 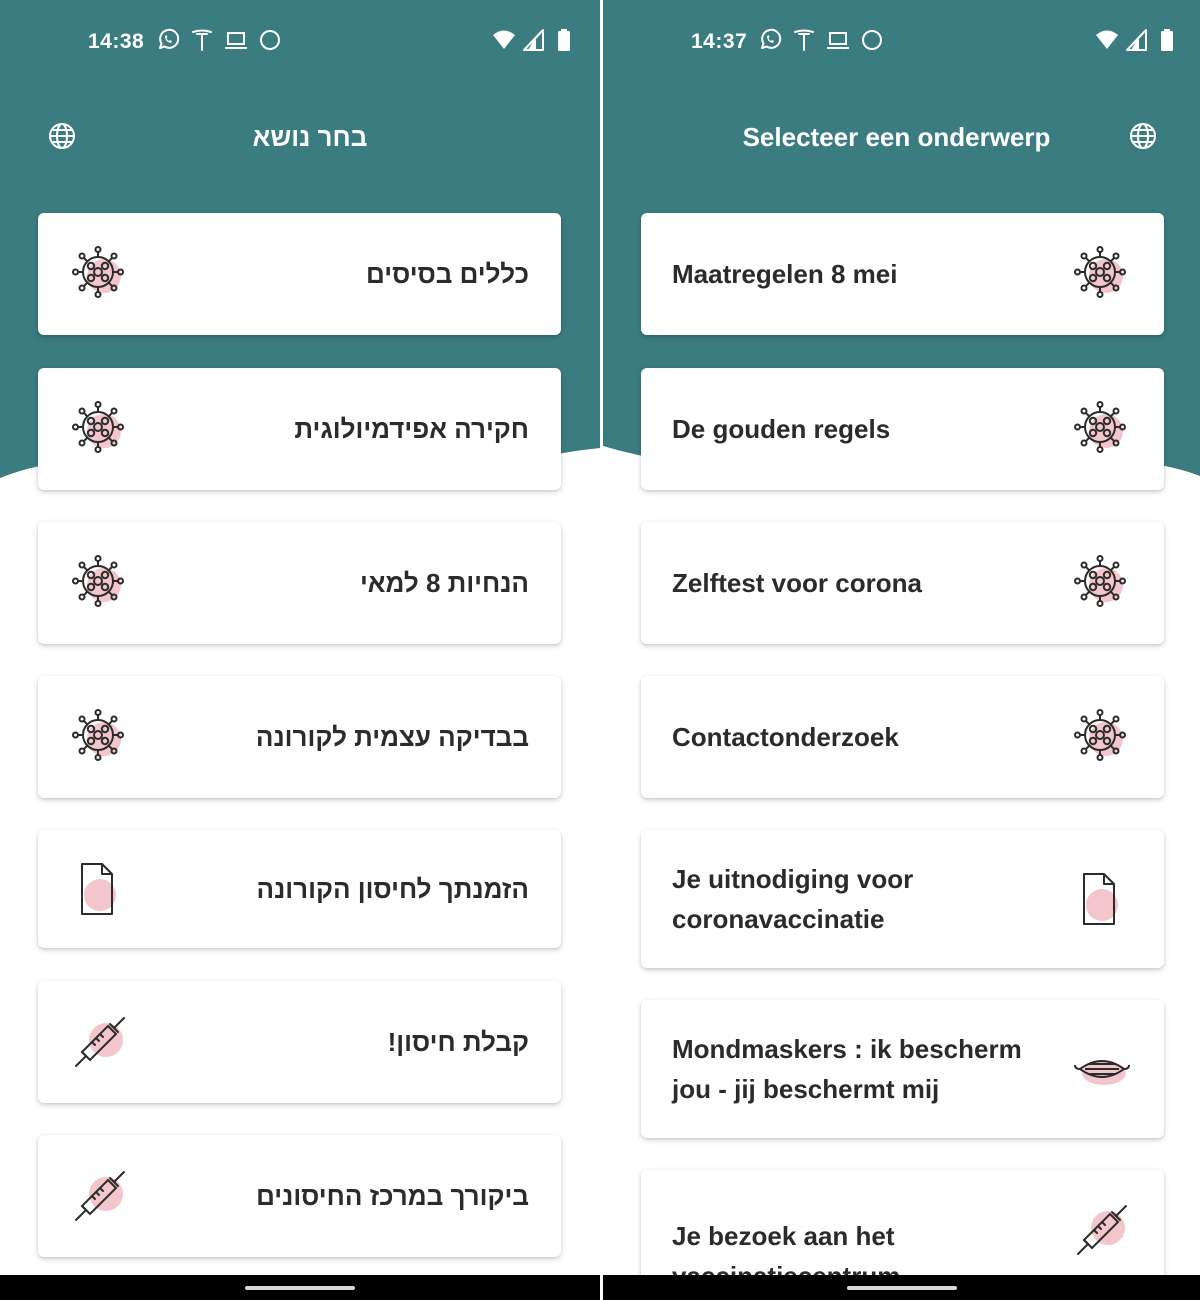 I want to click on mask-icon, so click(x=1102, y=1069).